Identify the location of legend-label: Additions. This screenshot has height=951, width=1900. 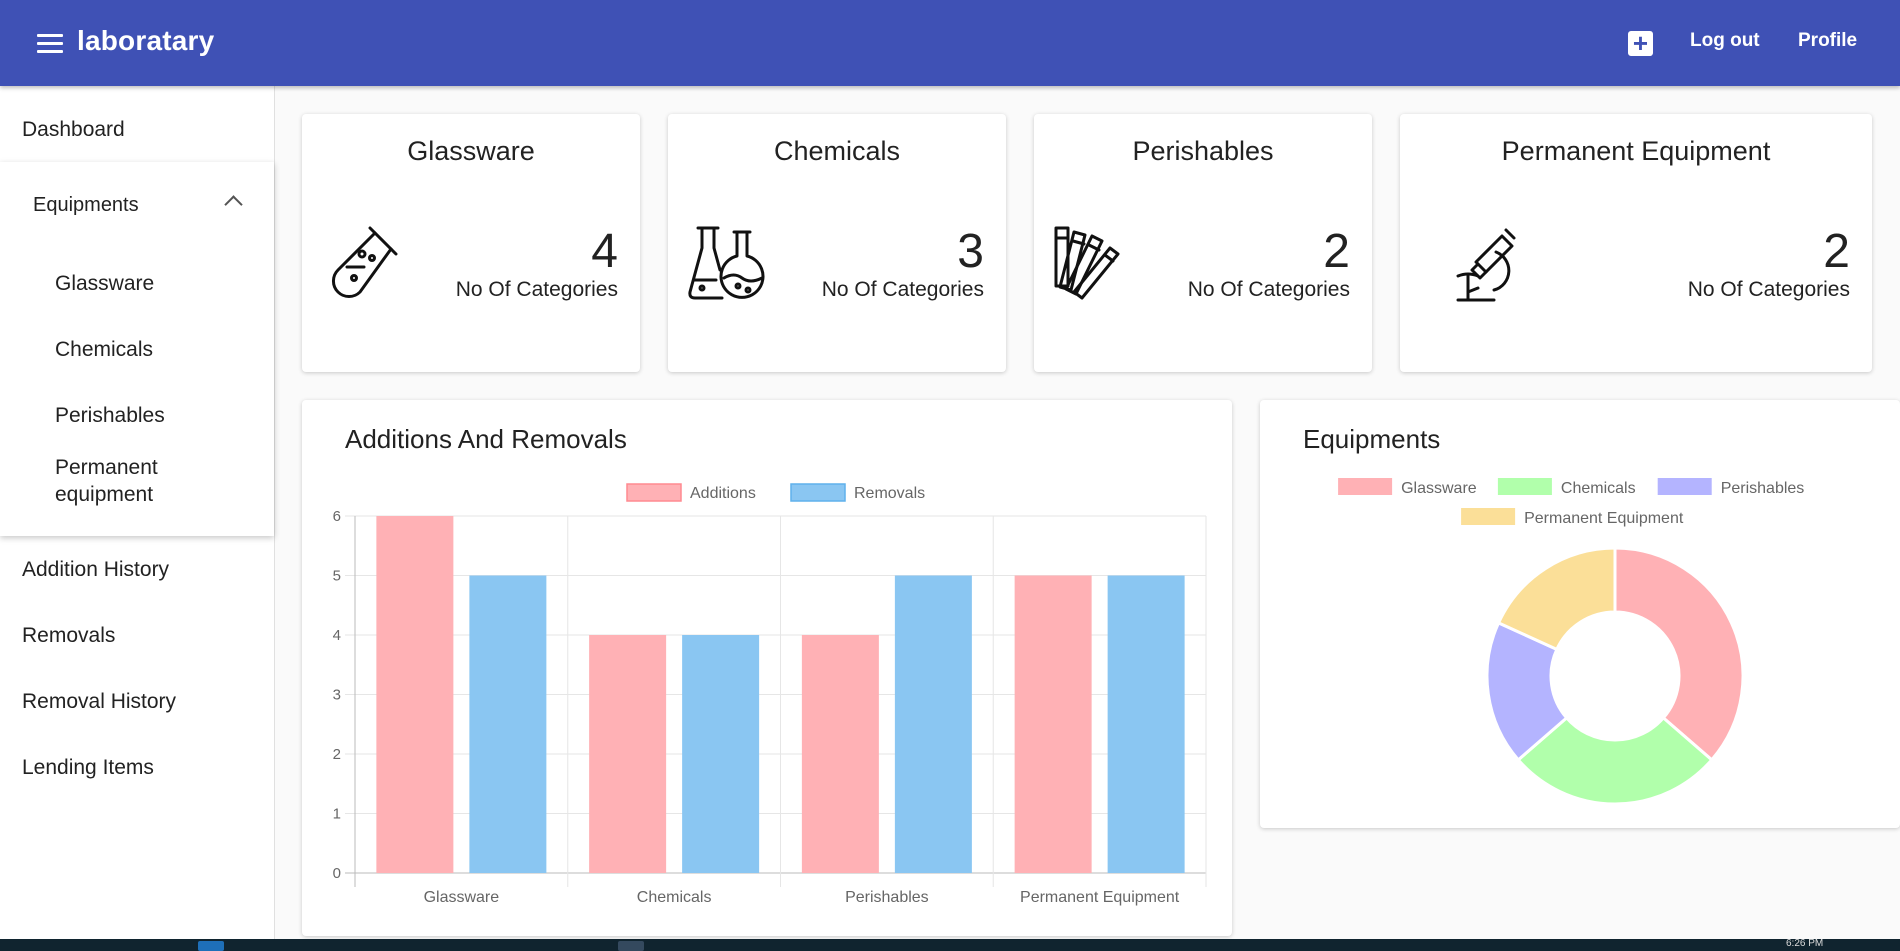
(723, 493).